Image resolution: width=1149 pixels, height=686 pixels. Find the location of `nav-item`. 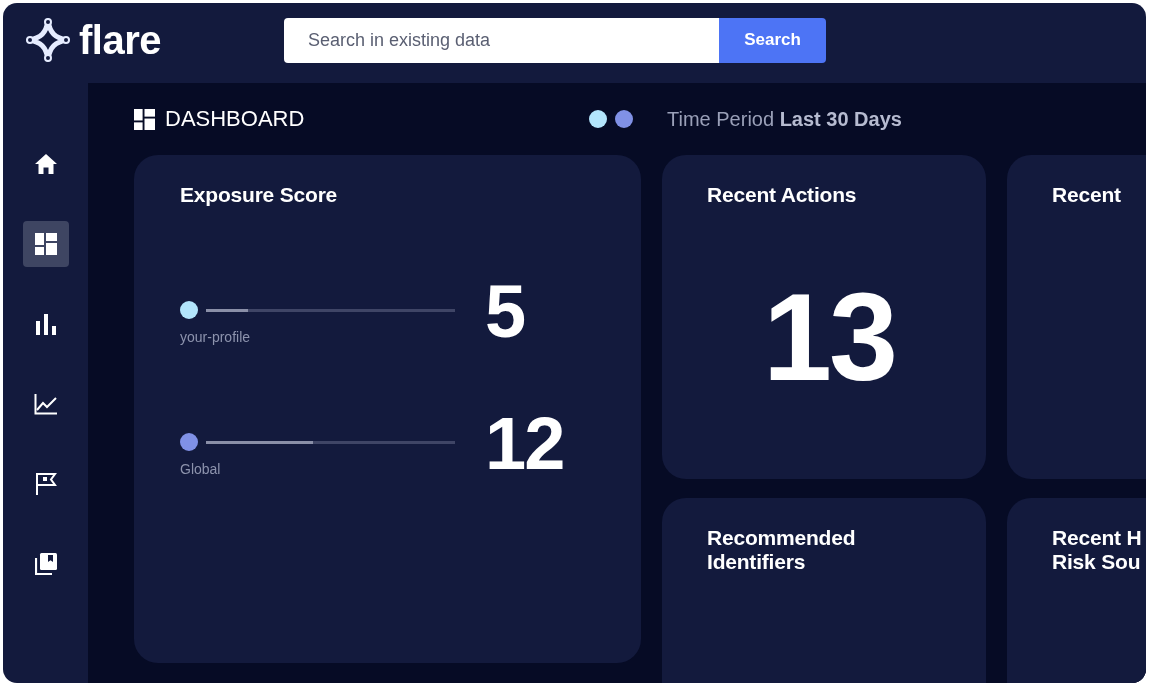

nav-item is located at coordinates (45, 244).